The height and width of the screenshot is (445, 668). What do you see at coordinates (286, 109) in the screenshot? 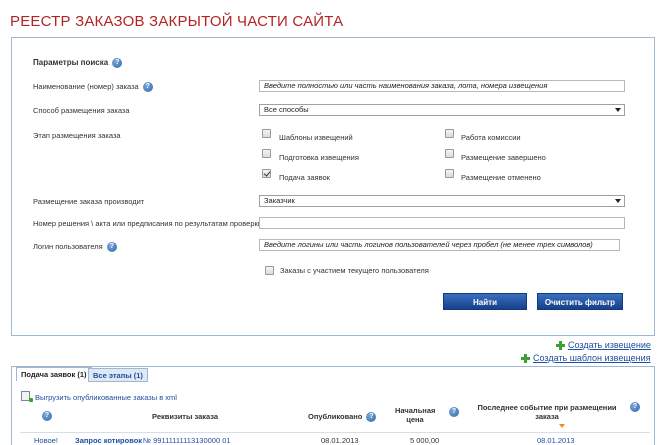
I see `method-select-value: Все способы` at bounding box center [286, 109].